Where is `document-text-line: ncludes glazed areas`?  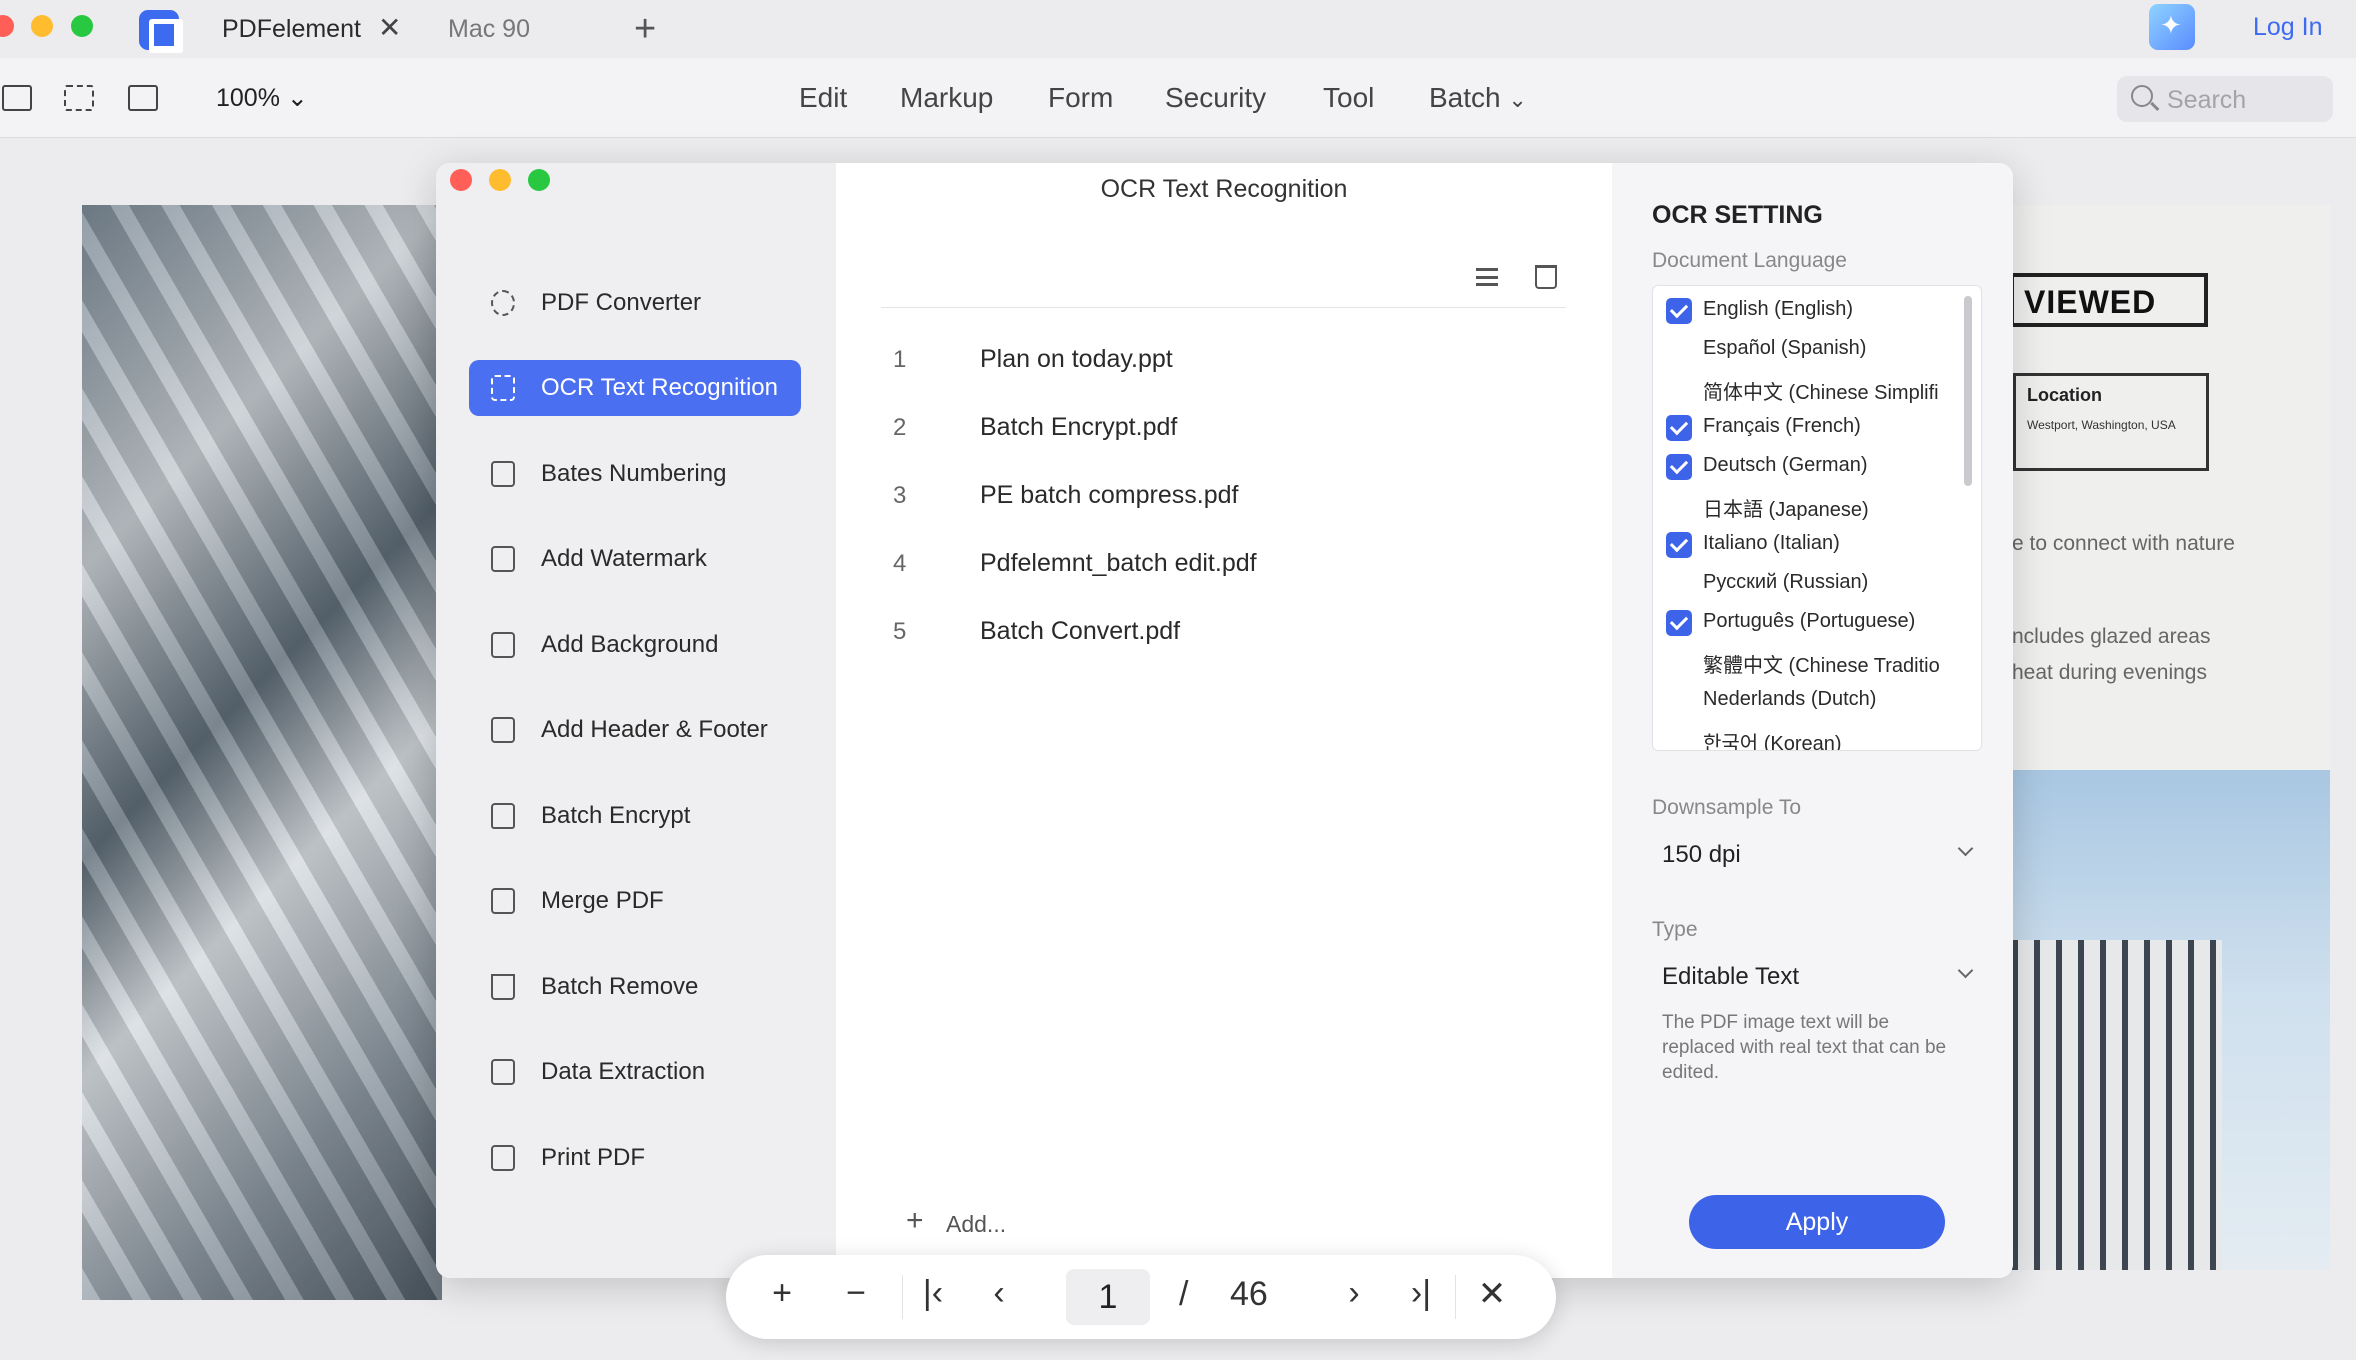 document-text-line: ncludes glazed areas is located at coordinates (2111, 636).